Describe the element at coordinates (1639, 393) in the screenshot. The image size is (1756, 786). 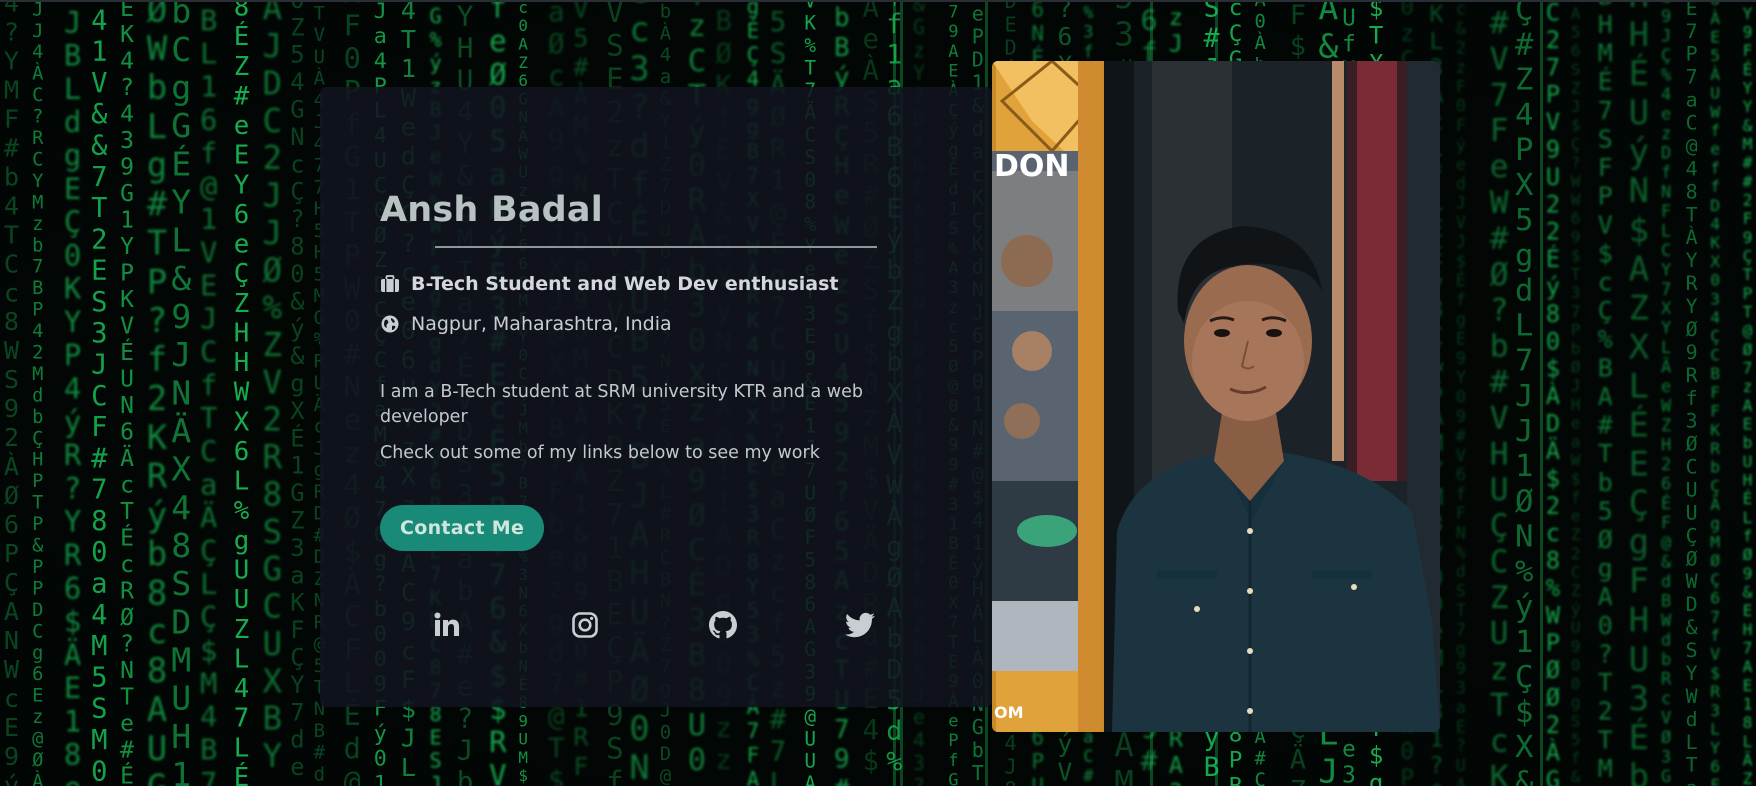
I see `svg-text: dHHÉUýN$AZXLÉEÇgFHU3Éb` at that location.